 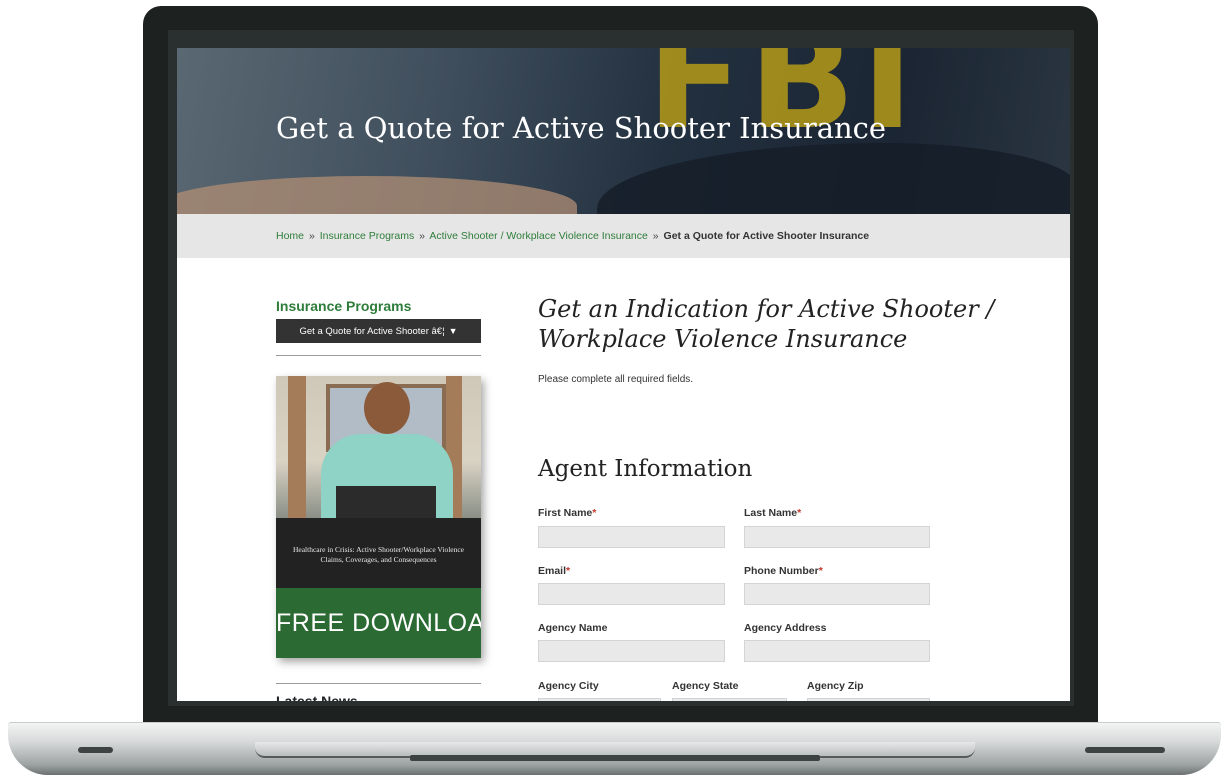 I want to click on caret-down-icon: ▼, so click(x=453, y=331).